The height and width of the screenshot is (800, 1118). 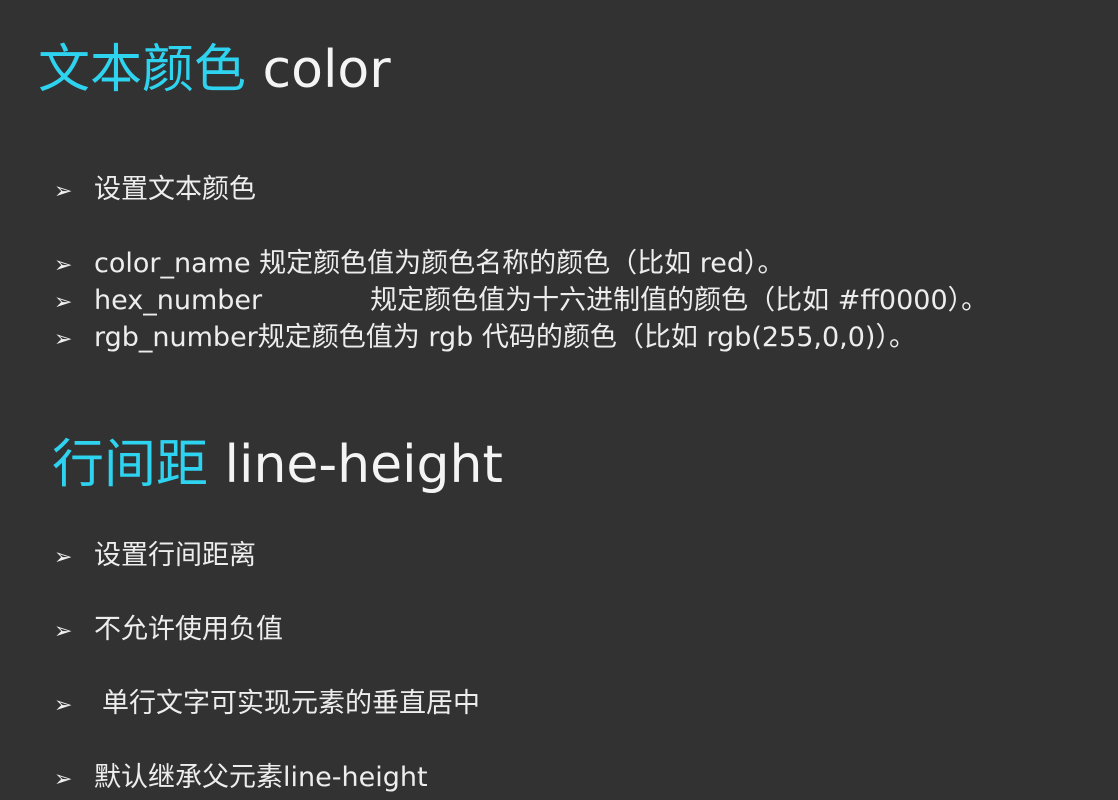 I want to click on list-item-text: 规定颜色值为十六进制值的颜色（比如 #ff0000）。, so click(x=679, y=300).